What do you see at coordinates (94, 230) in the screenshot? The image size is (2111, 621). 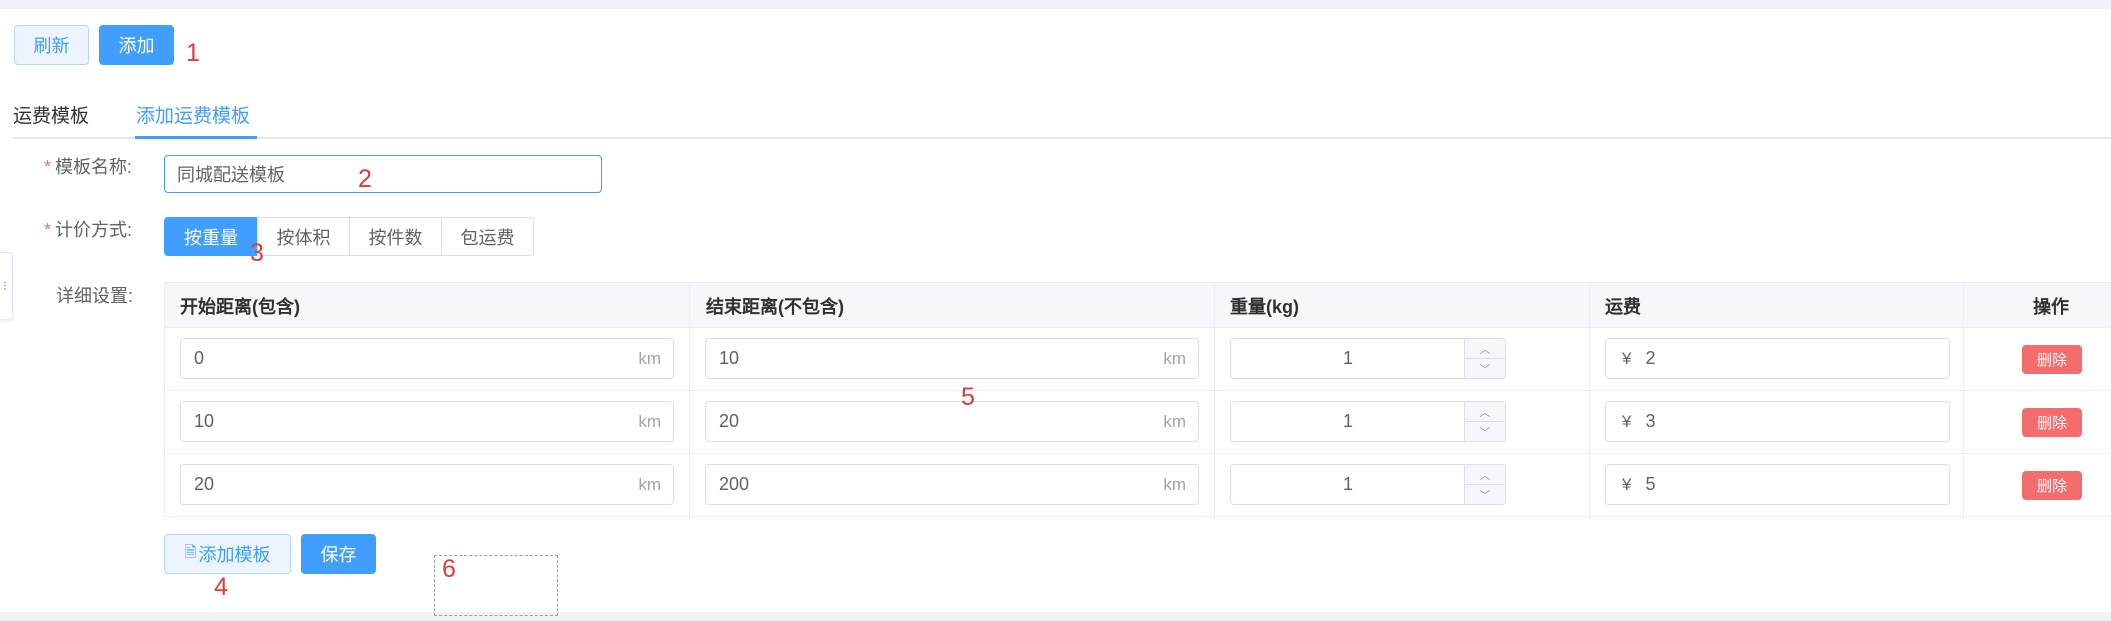 I see `pricing-method-label-text: 计价方式:` at bounding box center [94, 230].